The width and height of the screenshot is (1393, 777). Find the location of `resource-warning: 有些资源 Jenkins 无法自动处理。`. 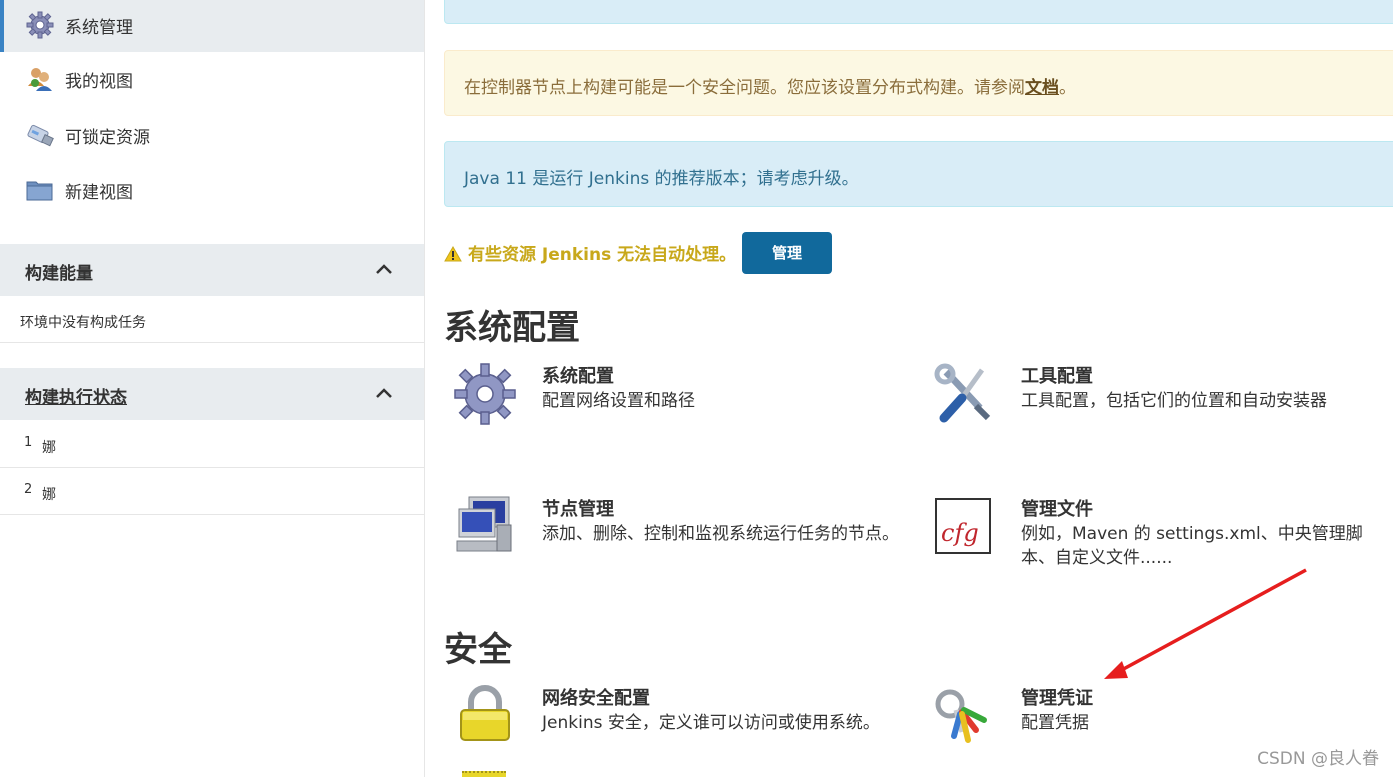

resource-warning: 有些资源 Jenkins 无法自动处理。 is located at coordinates (590, 252).